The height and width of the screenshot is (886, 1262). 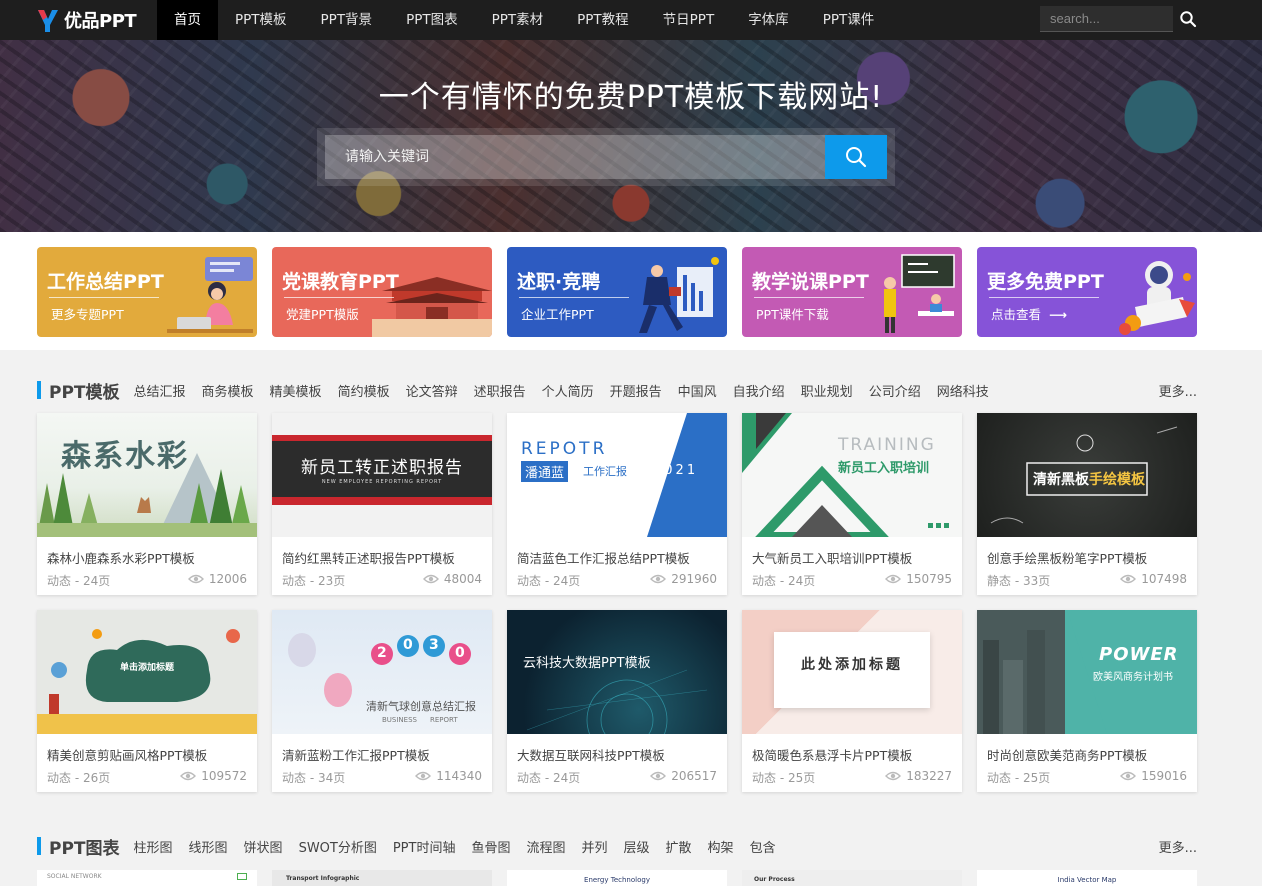 I want to click on chart-card: SOCIAL NETWORK, so click(x=147, y=878).